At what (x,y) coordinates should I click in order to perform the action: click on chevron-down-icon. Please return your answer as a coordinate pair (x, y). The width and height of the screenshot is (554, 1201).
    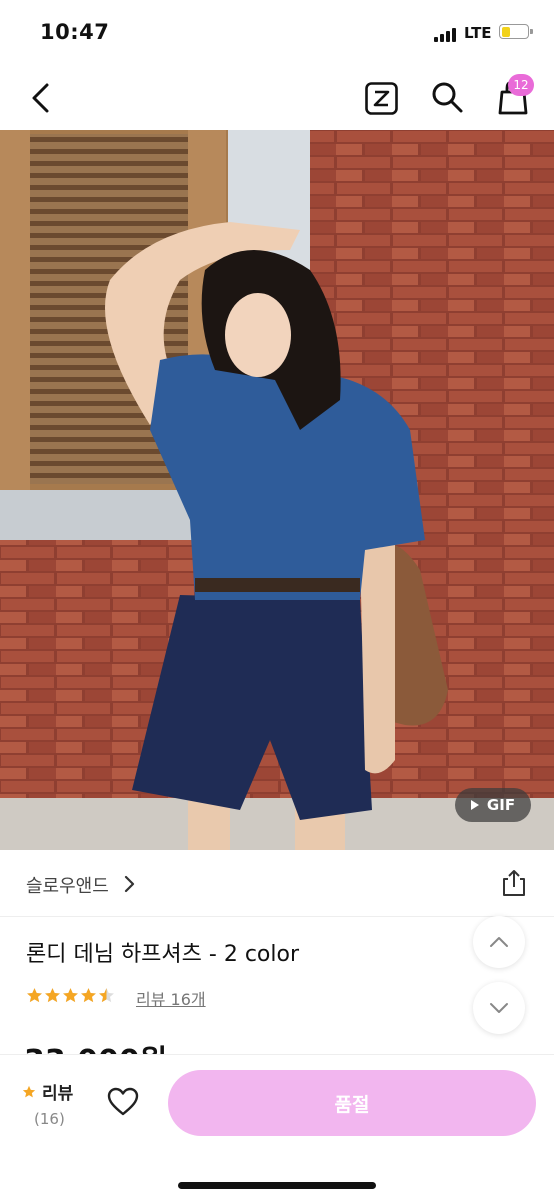
    Looking at the image, I should click on (499, 1008).